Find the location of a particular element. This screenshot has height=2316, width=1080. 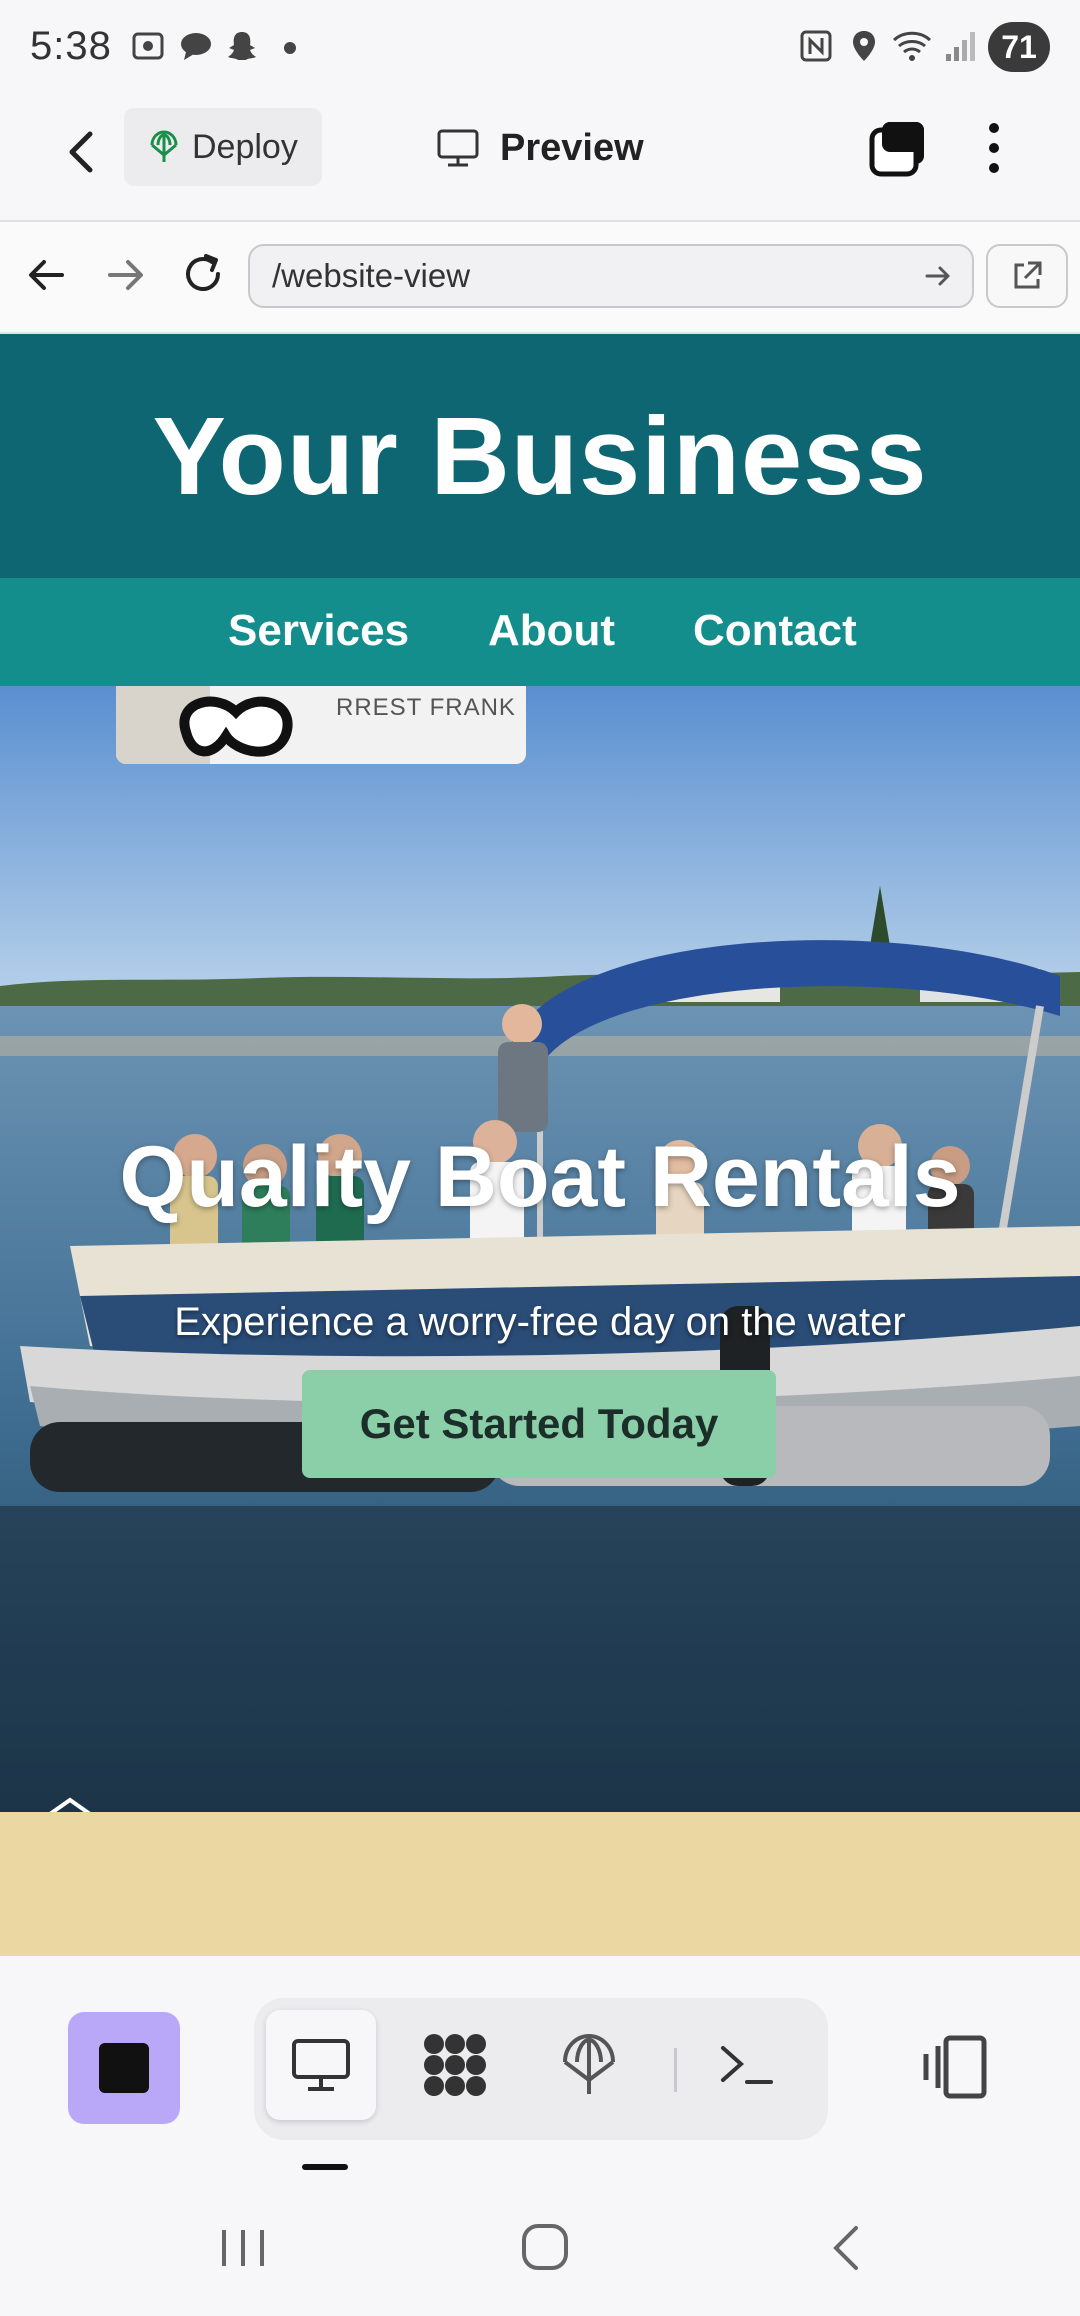

wifi-icon is located at coordinates (912, 46).